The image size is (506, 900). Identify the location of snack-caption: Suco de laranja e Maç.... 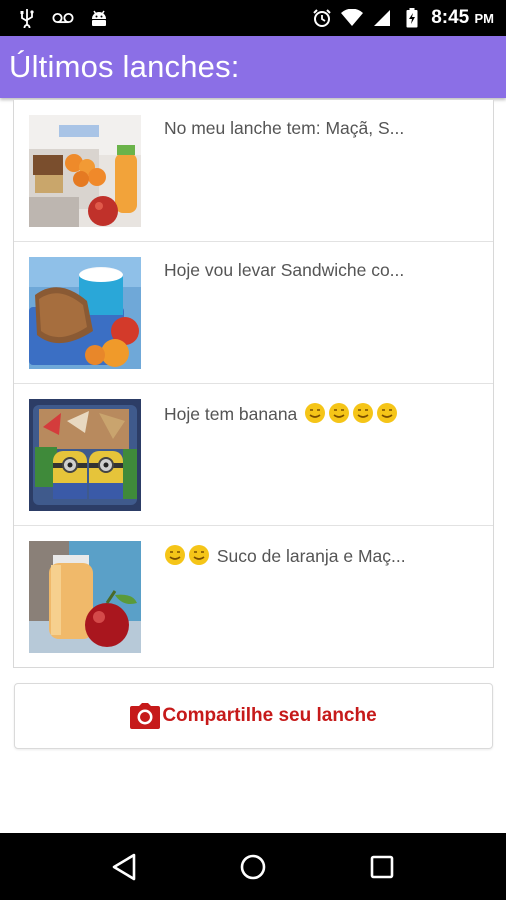
(324, 557).